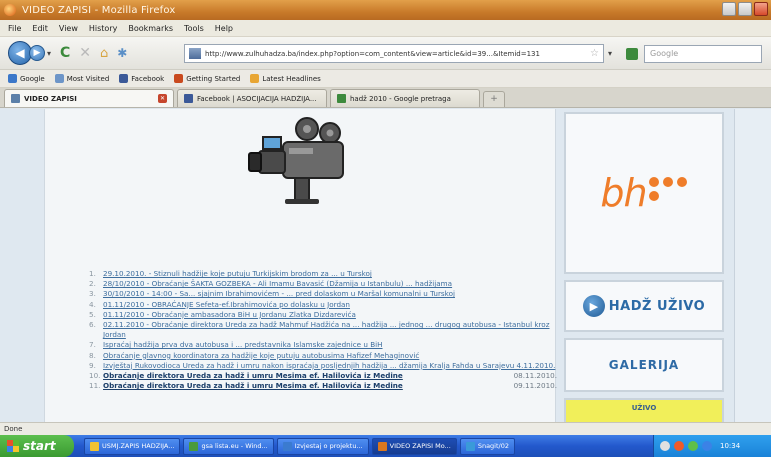 The image size is (771, 457). Describe the element at coordinates (92, 355) in the screenshot. I see `list-number: 8.` at that location.